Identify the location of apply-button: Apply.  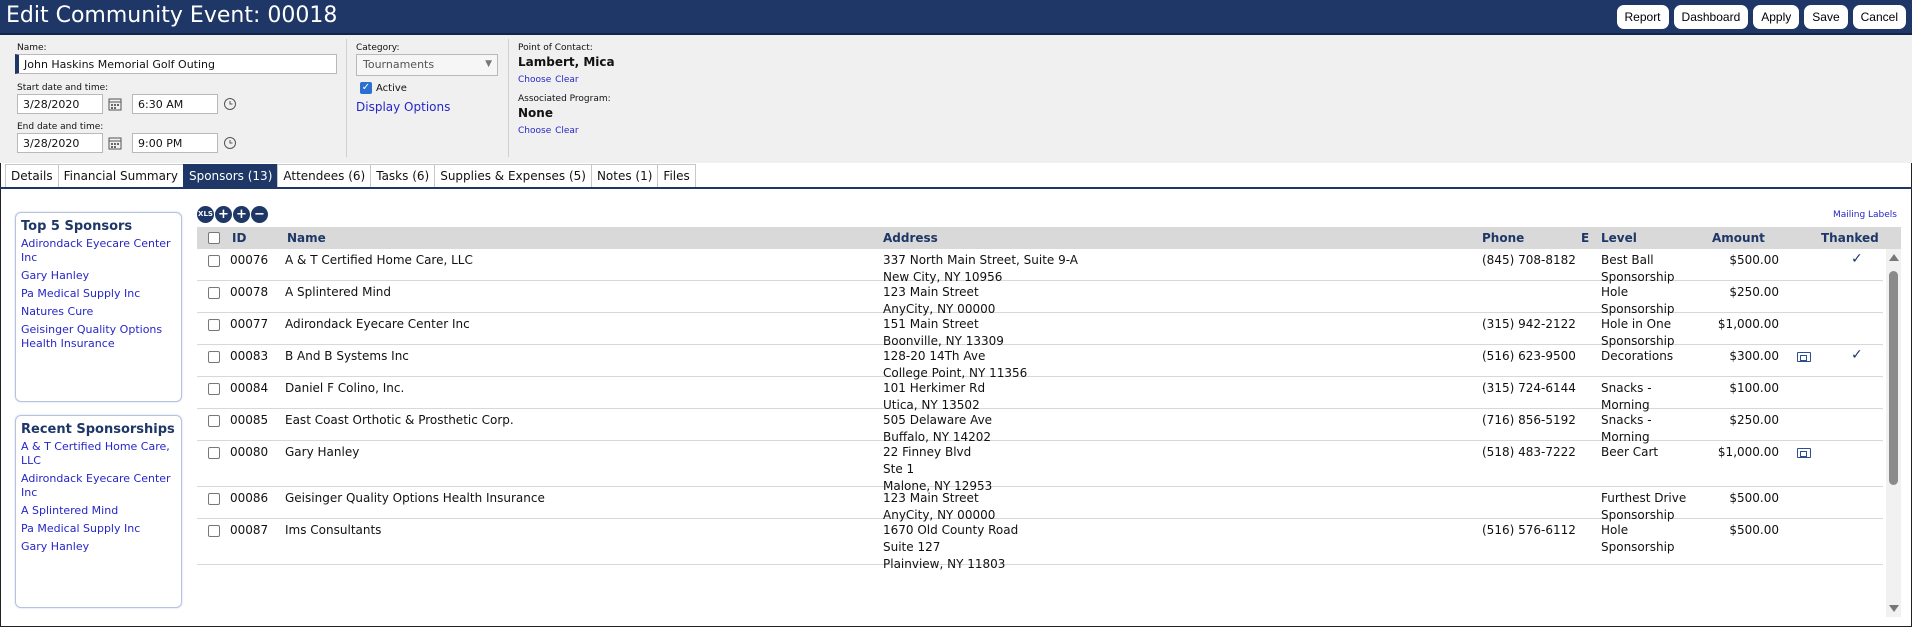
(1776, 17).